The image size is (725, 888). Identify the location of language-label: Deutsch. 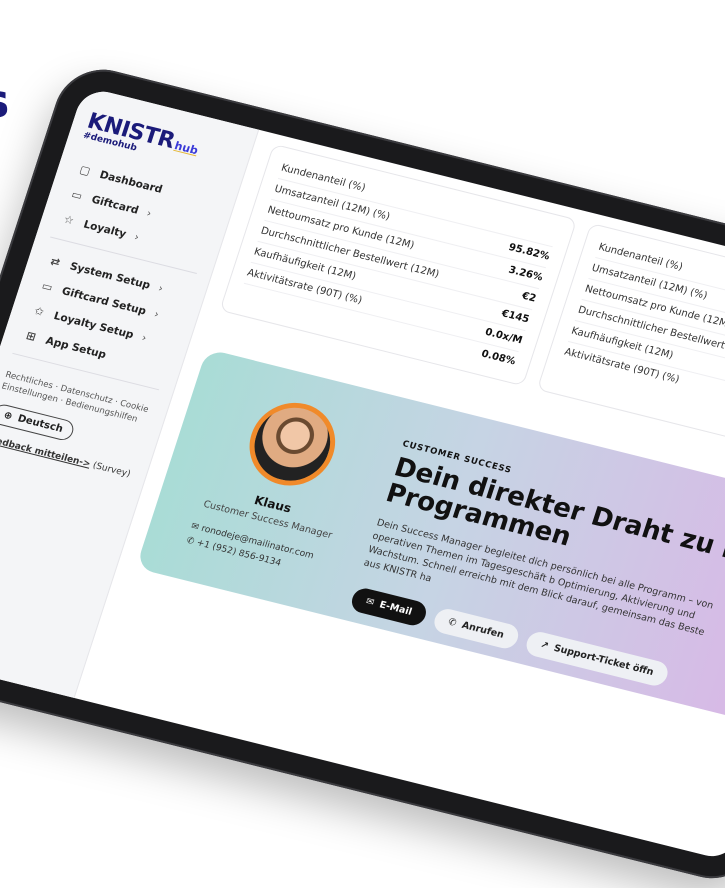
(40, 423).